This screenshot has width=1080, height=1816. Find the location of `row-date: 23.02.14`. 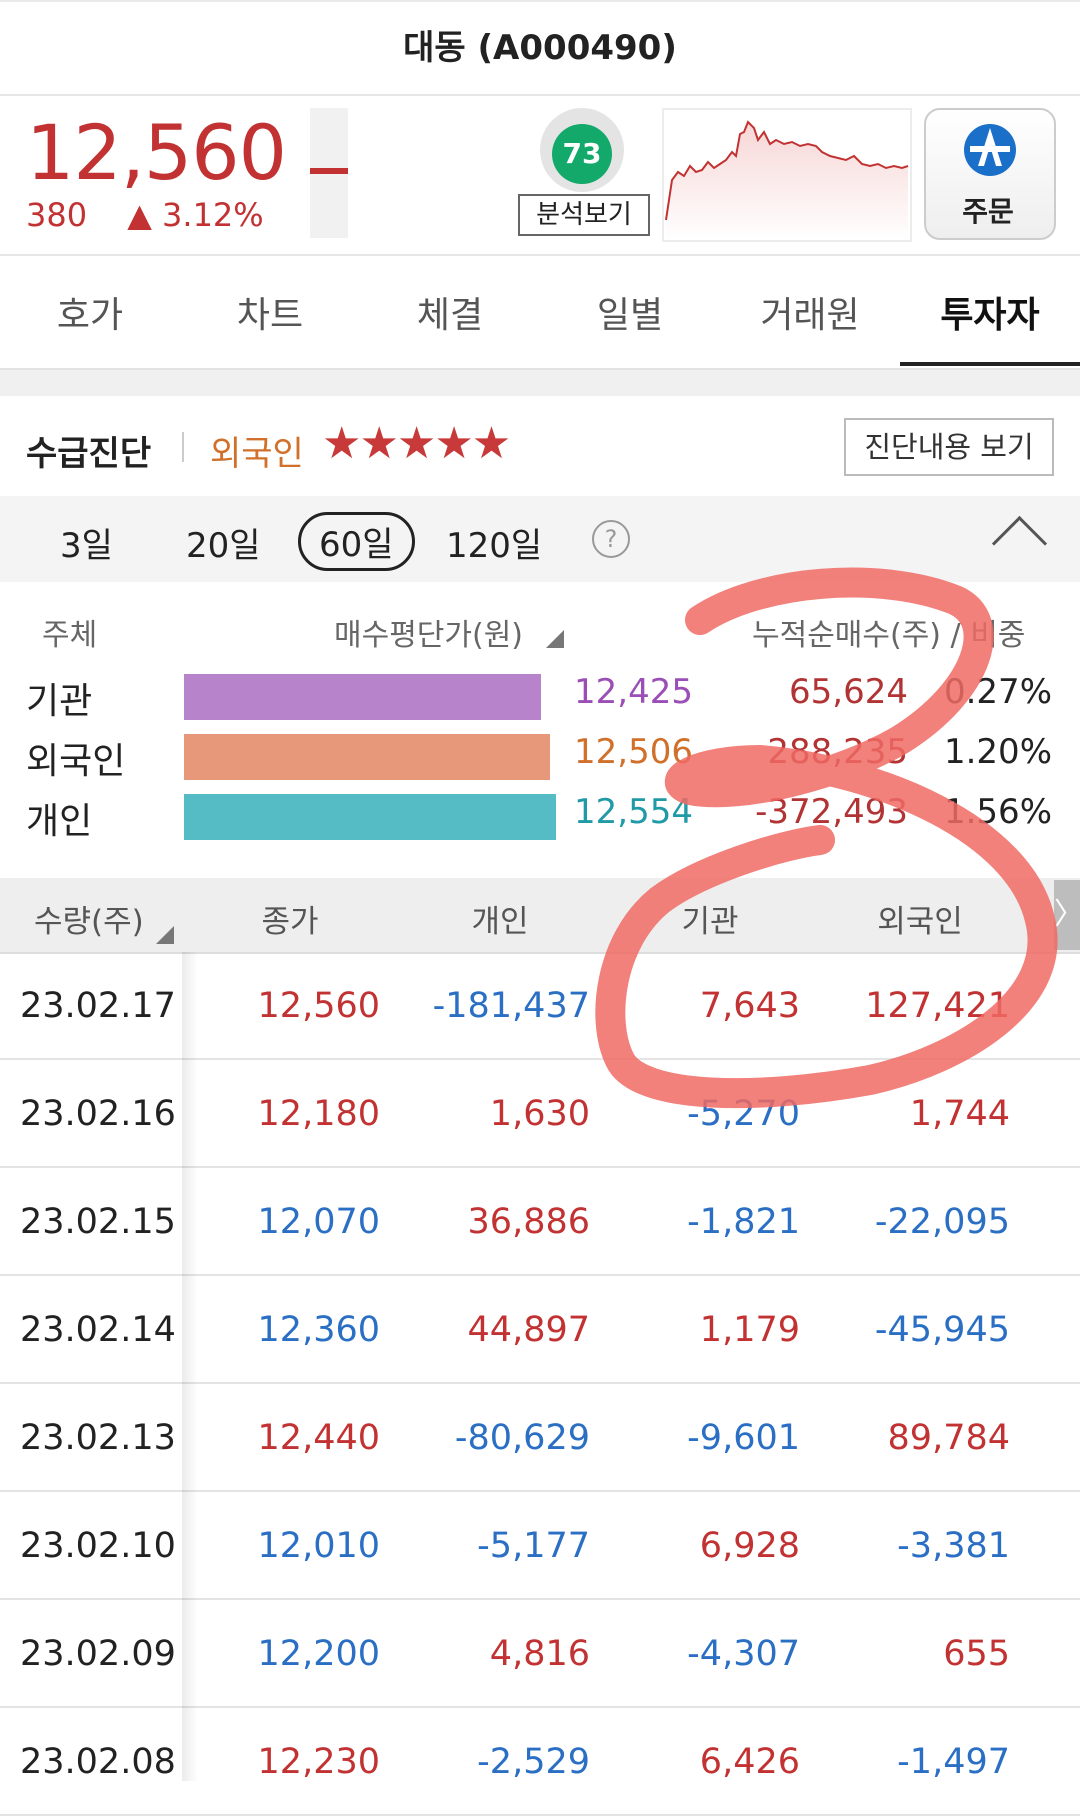

row-date: 23.02.14 is located at coordinates (98, 1330).